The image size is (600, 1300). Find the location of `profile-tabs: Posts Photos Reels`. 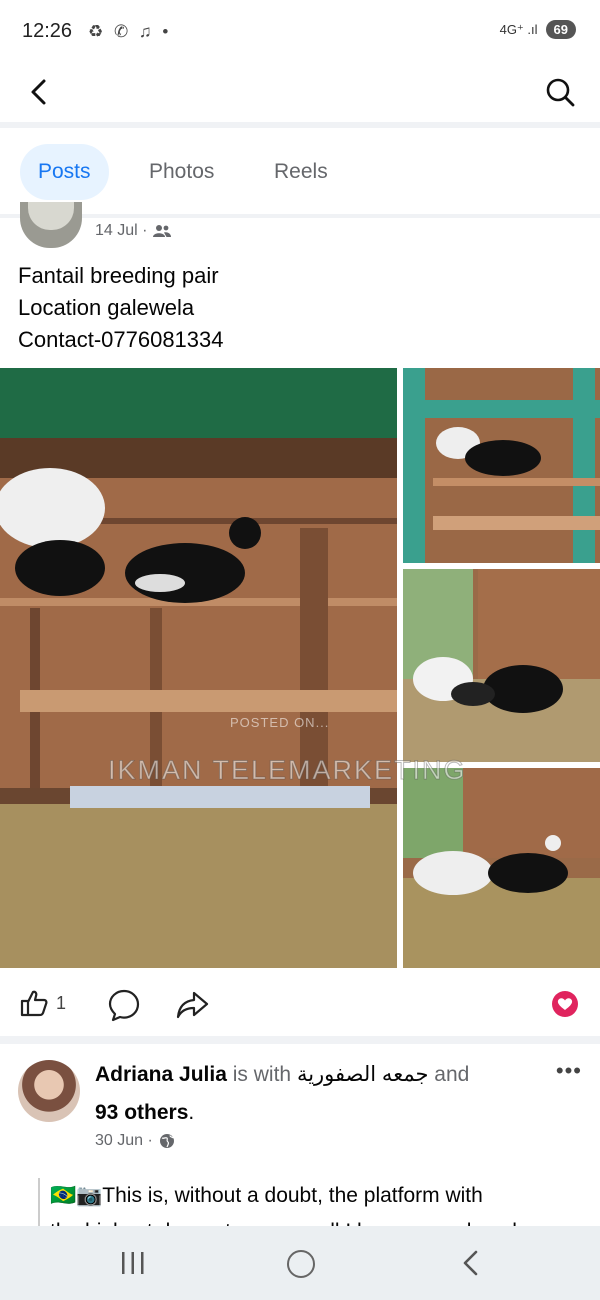

profile-tabs: Posts Photos Reels is located at coordinates (300, 173).